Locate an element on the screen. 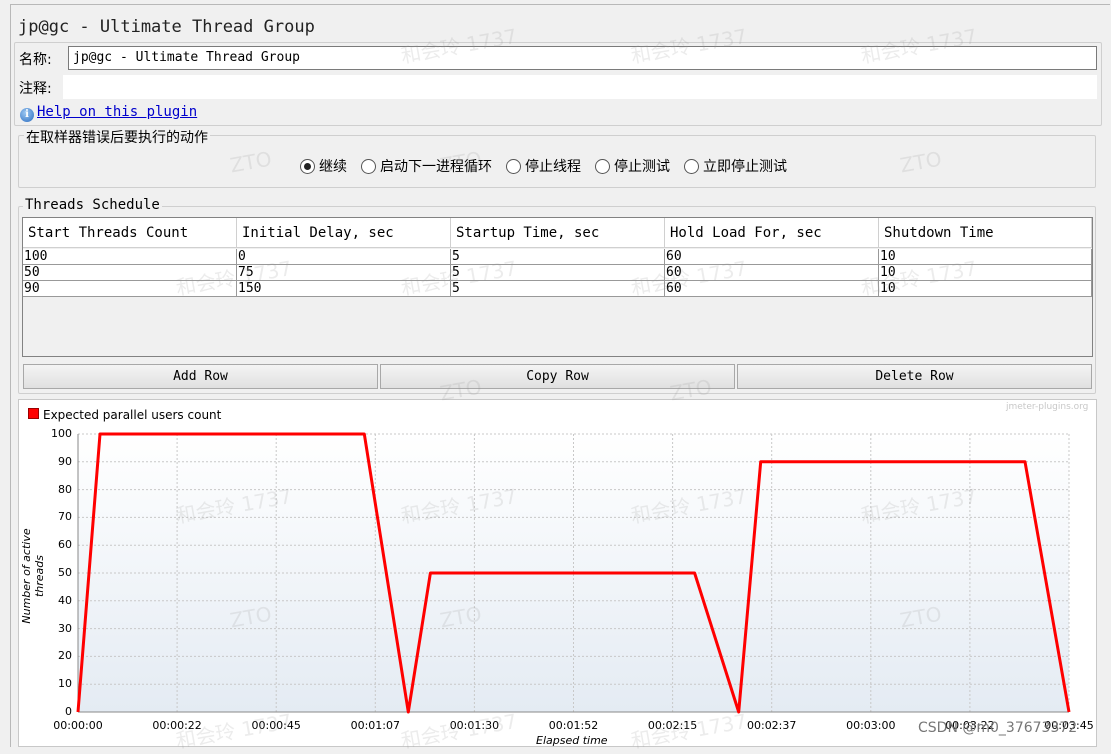 This screenshot has width=1111, height=754. csdn-watermark: CSDN @m0_37673372 is located at coordinates (998, 728).